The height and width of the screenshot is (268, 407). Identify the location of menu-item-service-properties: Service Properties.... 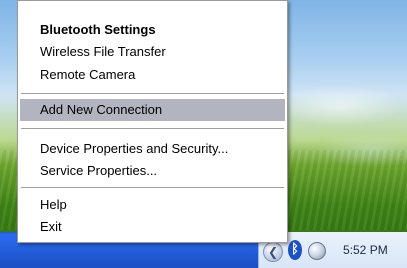
(152, 171).